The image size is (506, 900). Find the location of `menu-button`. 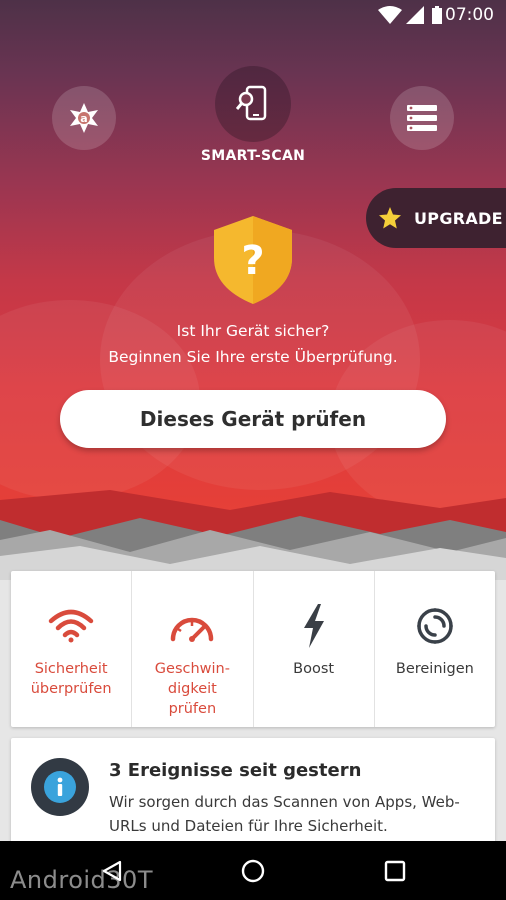

menu-button is located at coordinates (422, 118).